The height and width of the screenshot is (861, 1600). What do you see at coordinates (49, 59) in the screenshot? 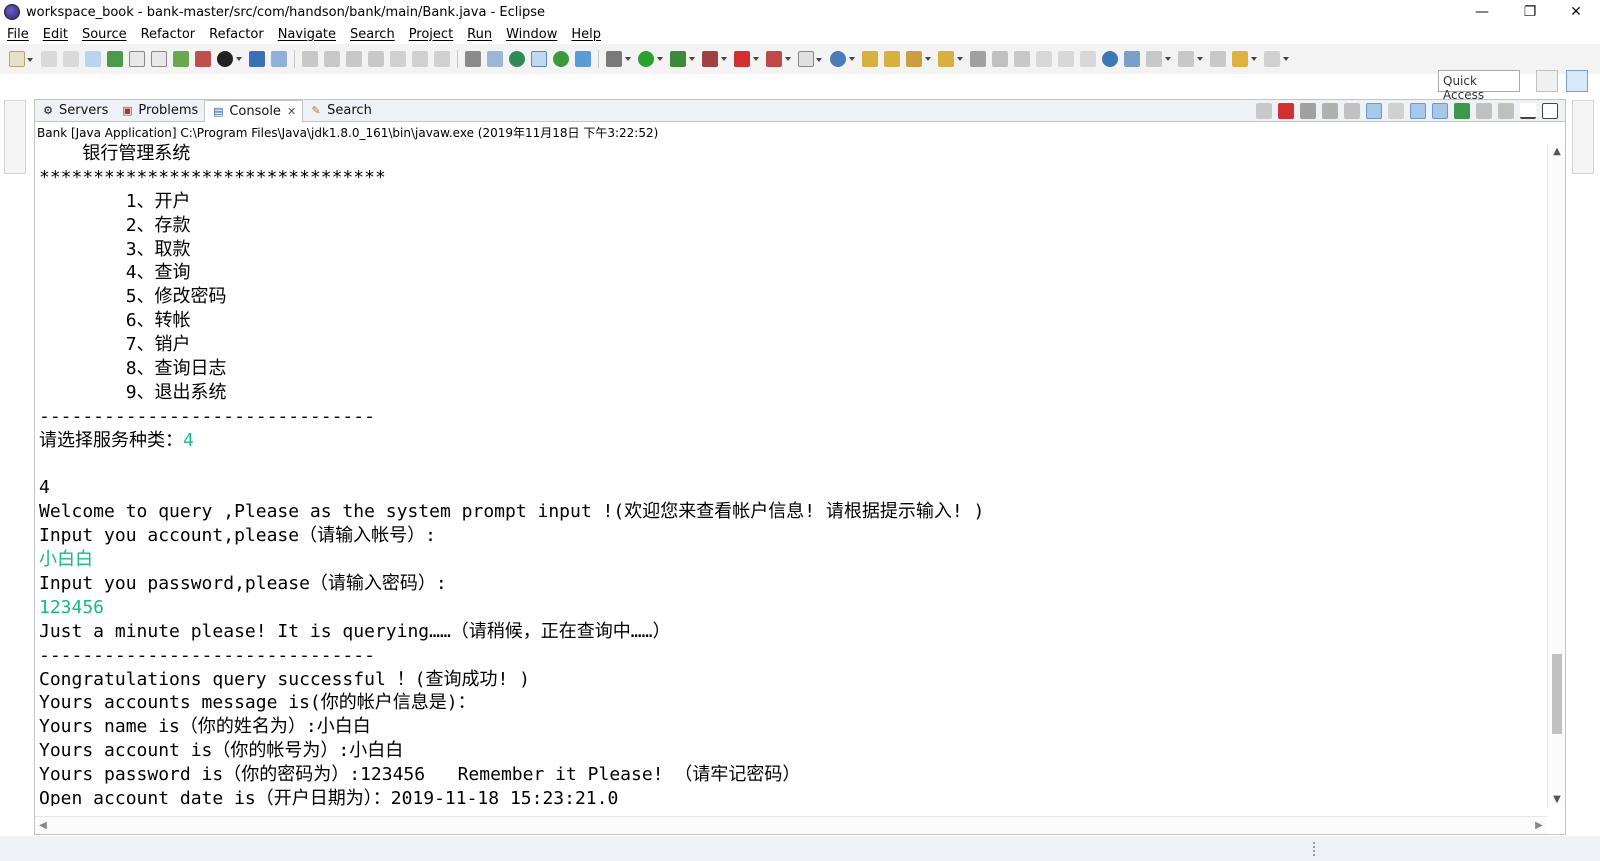
I see `save-icon` at bounding box center [49, 59].